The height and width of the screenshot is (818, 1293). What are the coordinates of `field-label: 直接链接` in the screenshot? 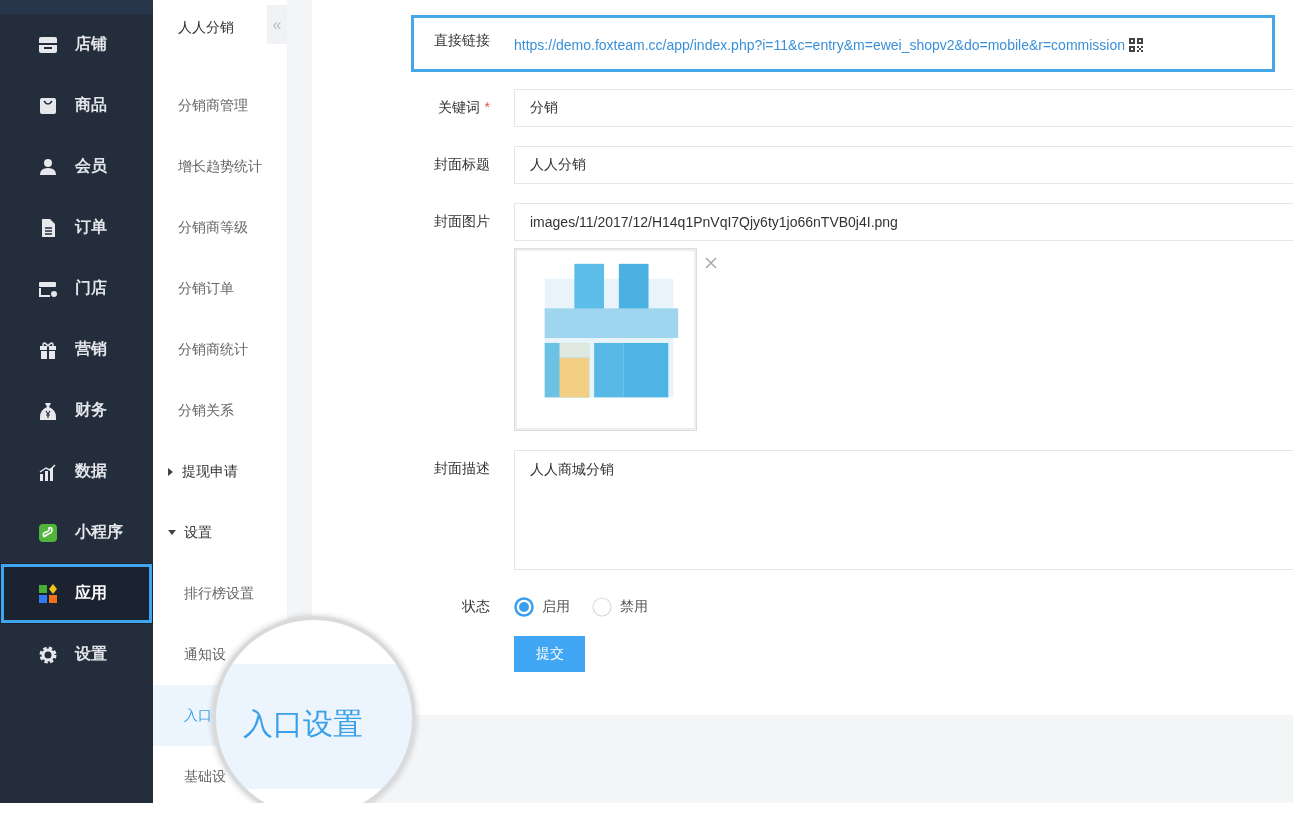 It's located at (461, 40).